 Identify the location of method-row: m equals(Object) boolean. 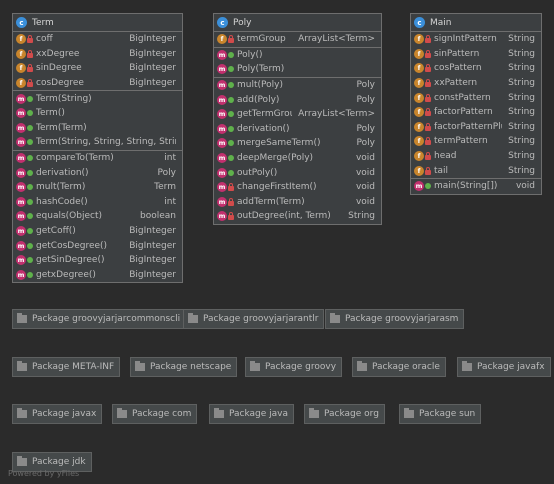
(97, 216).